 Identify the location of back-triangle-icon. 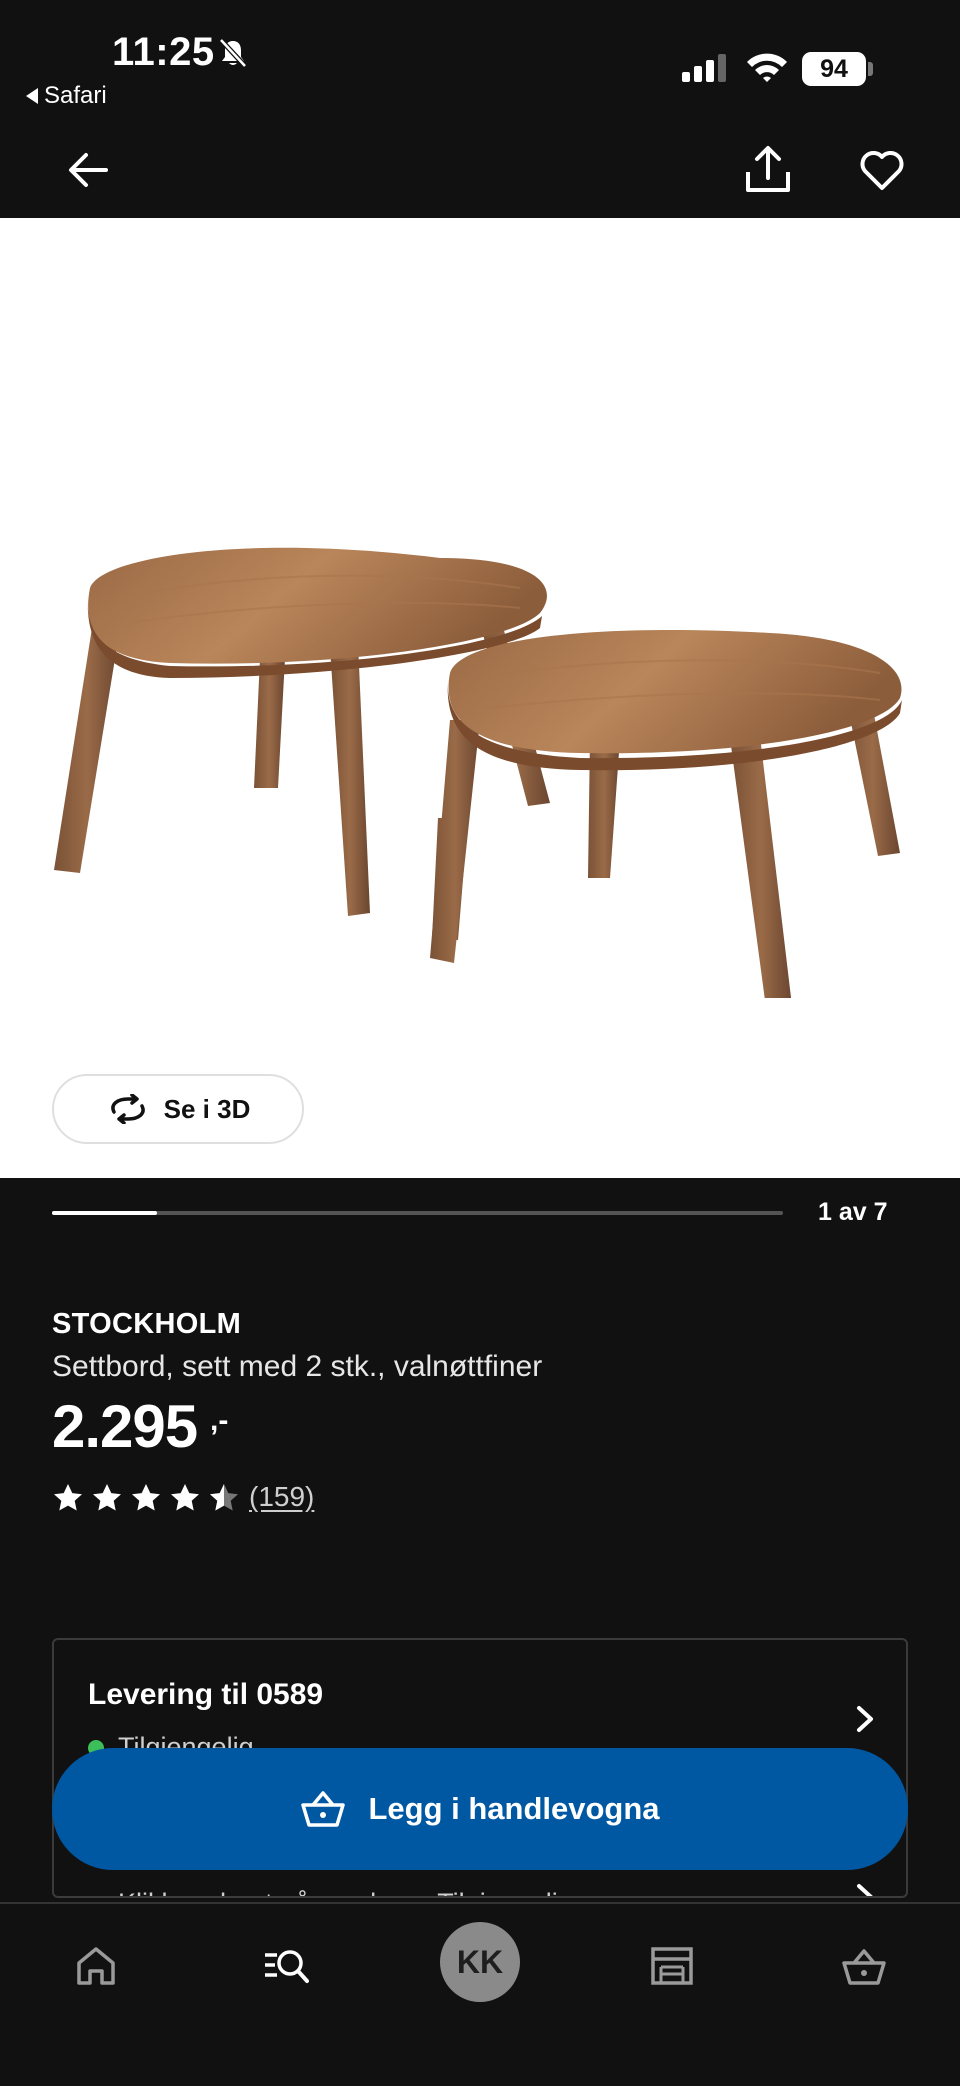
(32, 96).